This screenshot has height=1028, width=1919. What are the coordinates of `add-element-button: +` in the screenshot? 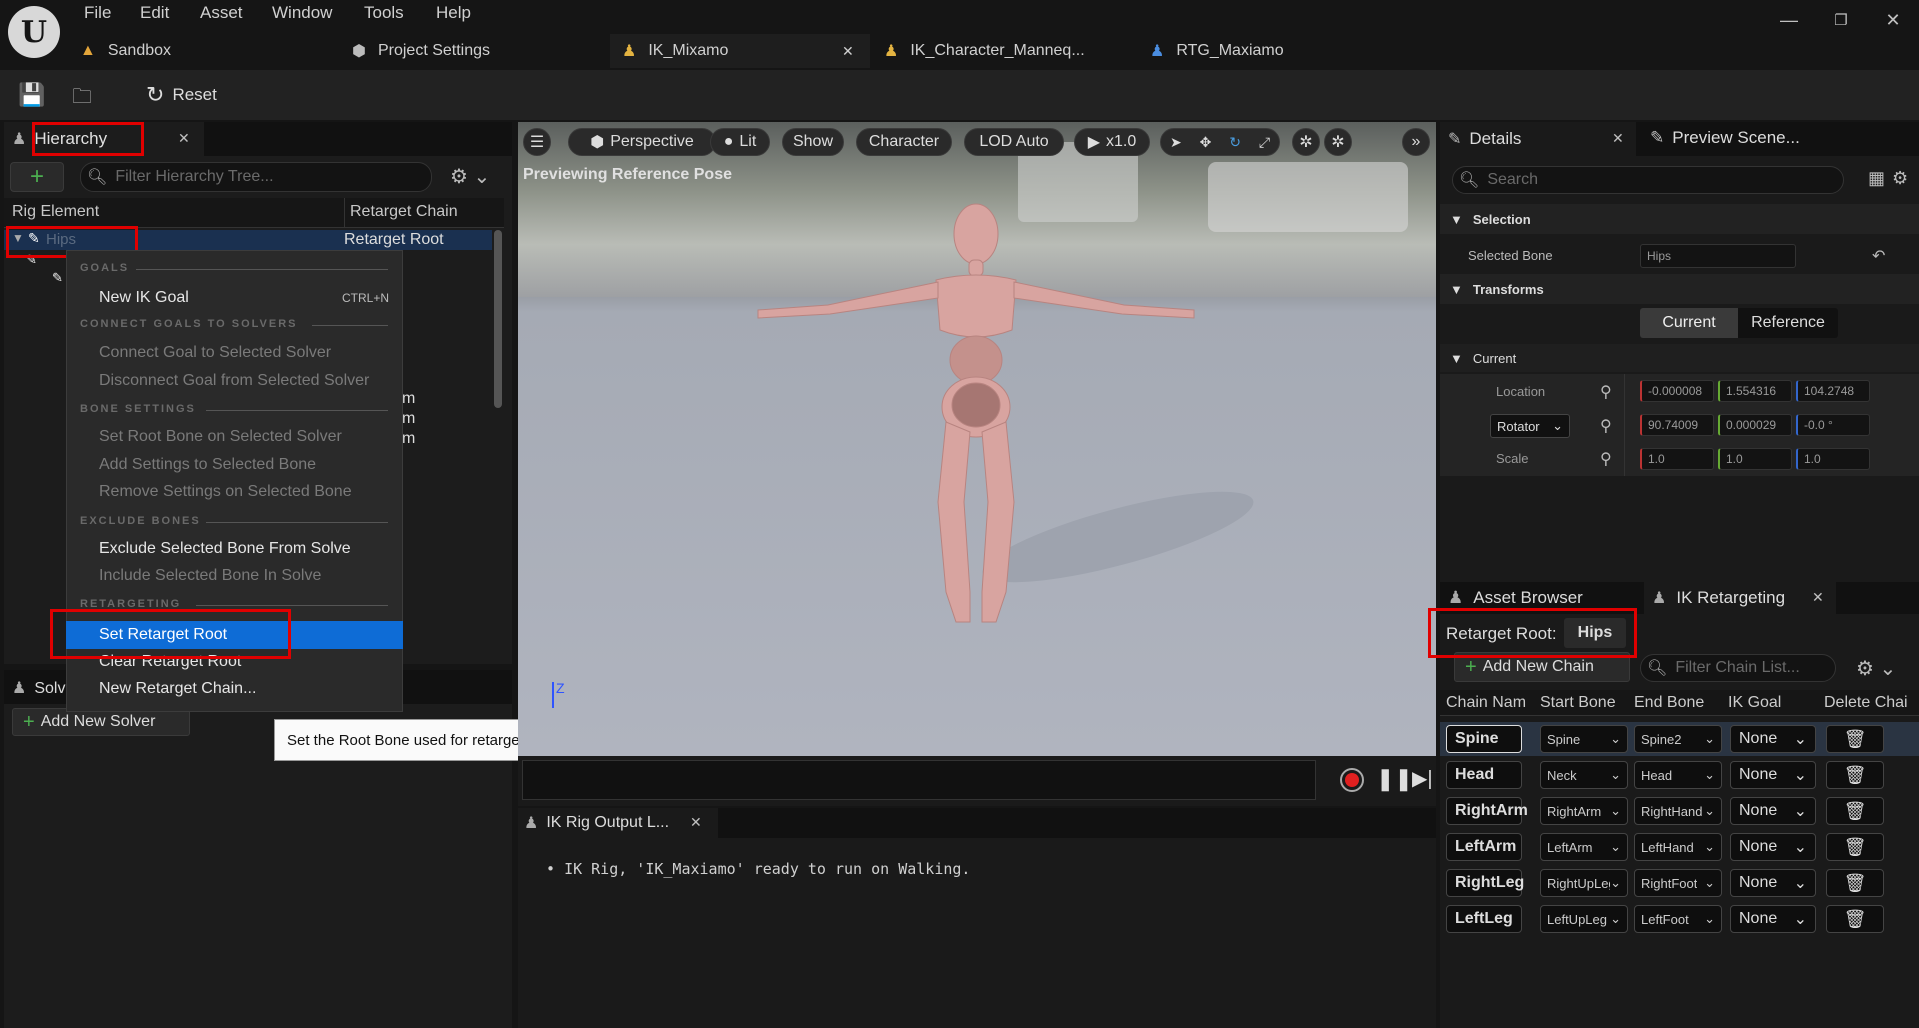 It's located at (37, 177).